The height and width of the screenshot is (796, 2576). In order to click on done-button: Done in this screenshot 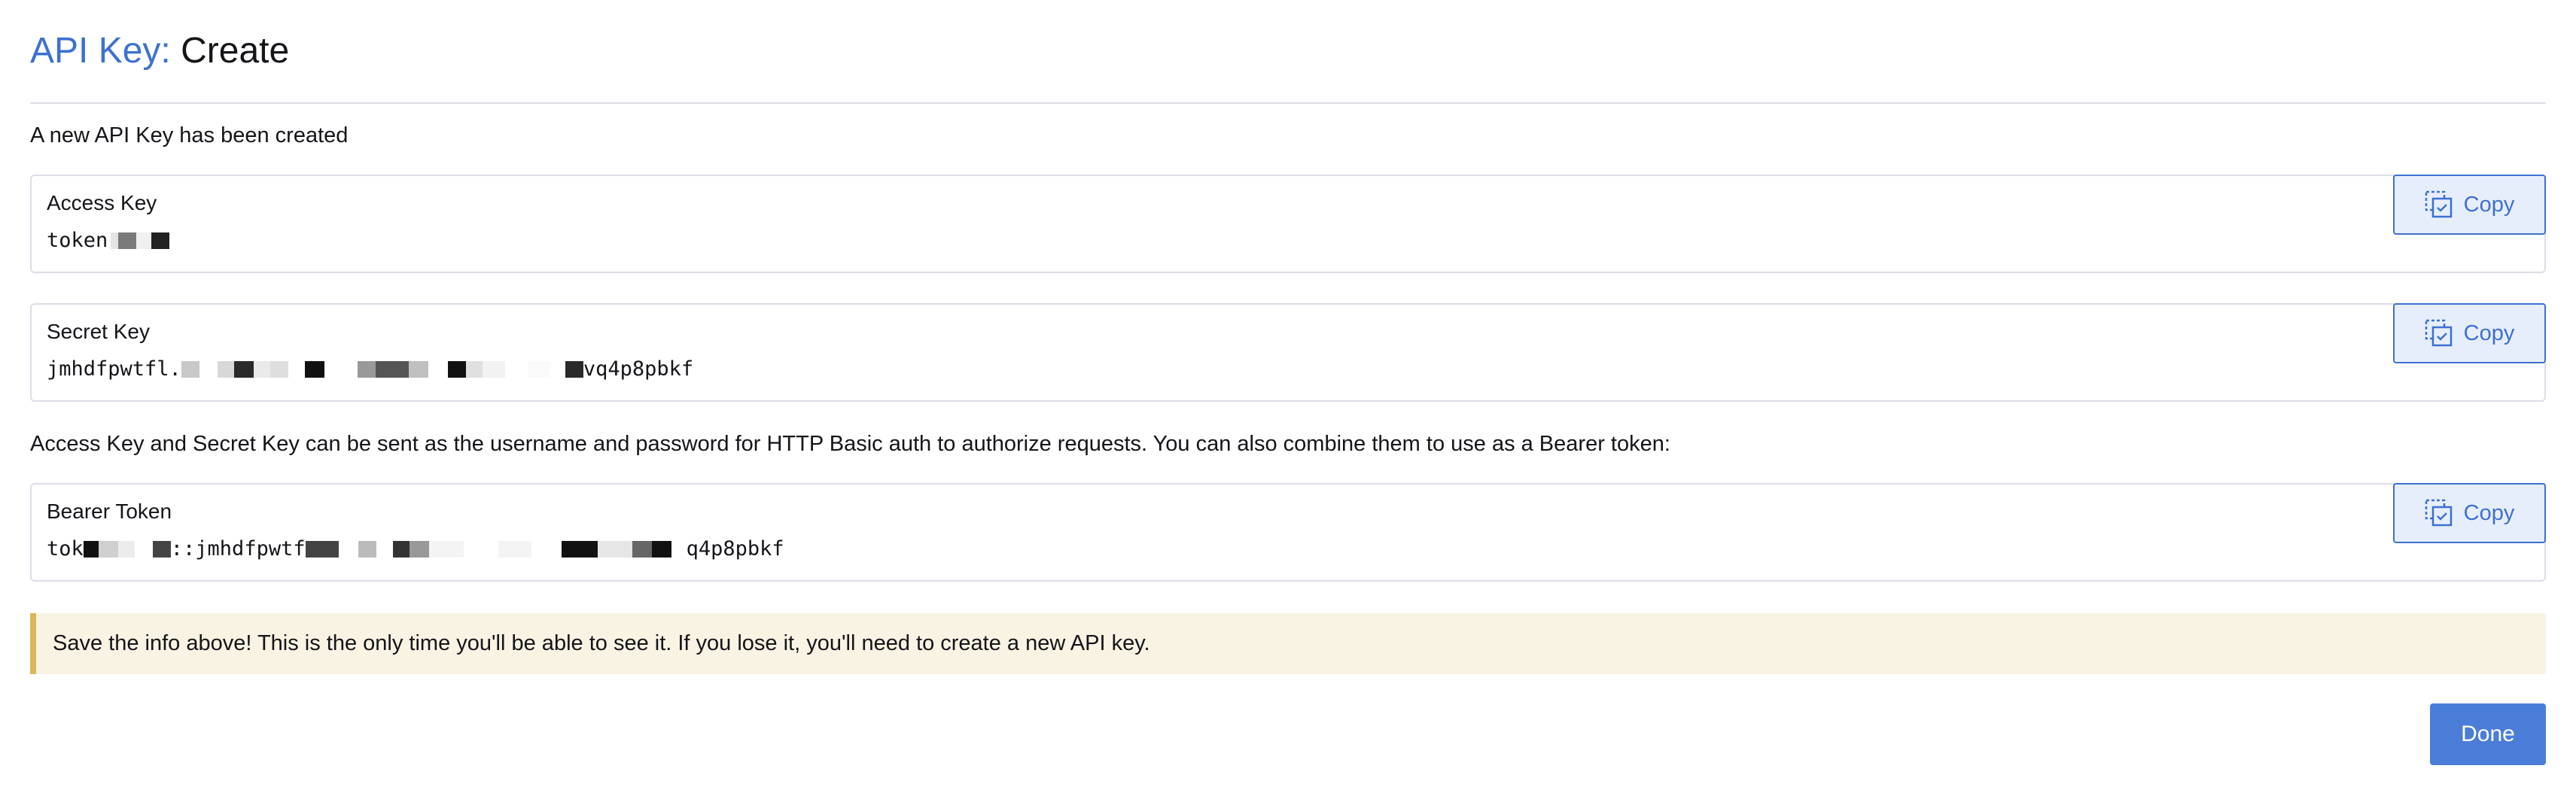, I will do `click(2488, 734)`.